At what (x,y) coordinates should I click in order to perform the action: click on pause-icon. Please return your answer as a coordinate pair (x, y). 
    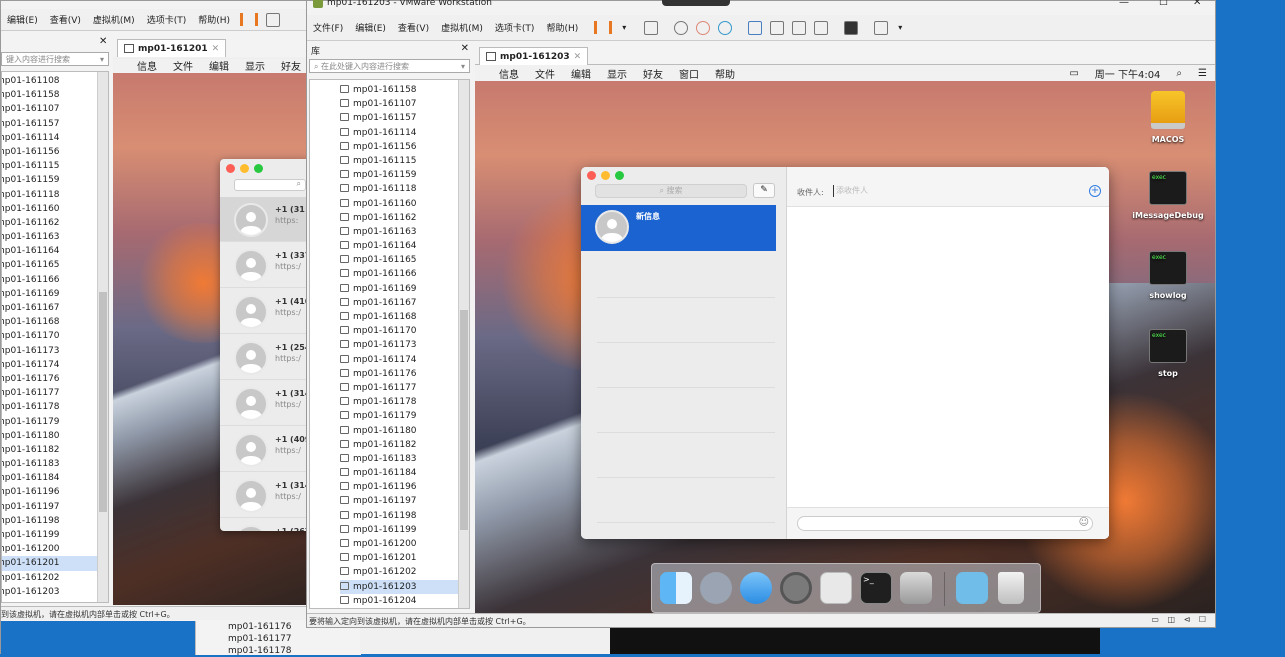
    Looking at the image, I should click on (249, 19).